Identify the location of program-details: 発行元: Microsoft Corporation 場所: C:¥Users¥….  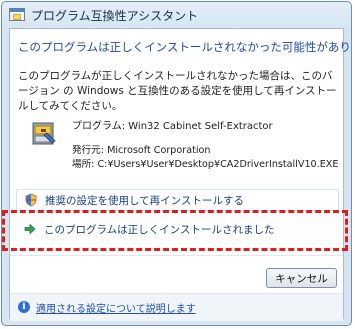
(205, 157).